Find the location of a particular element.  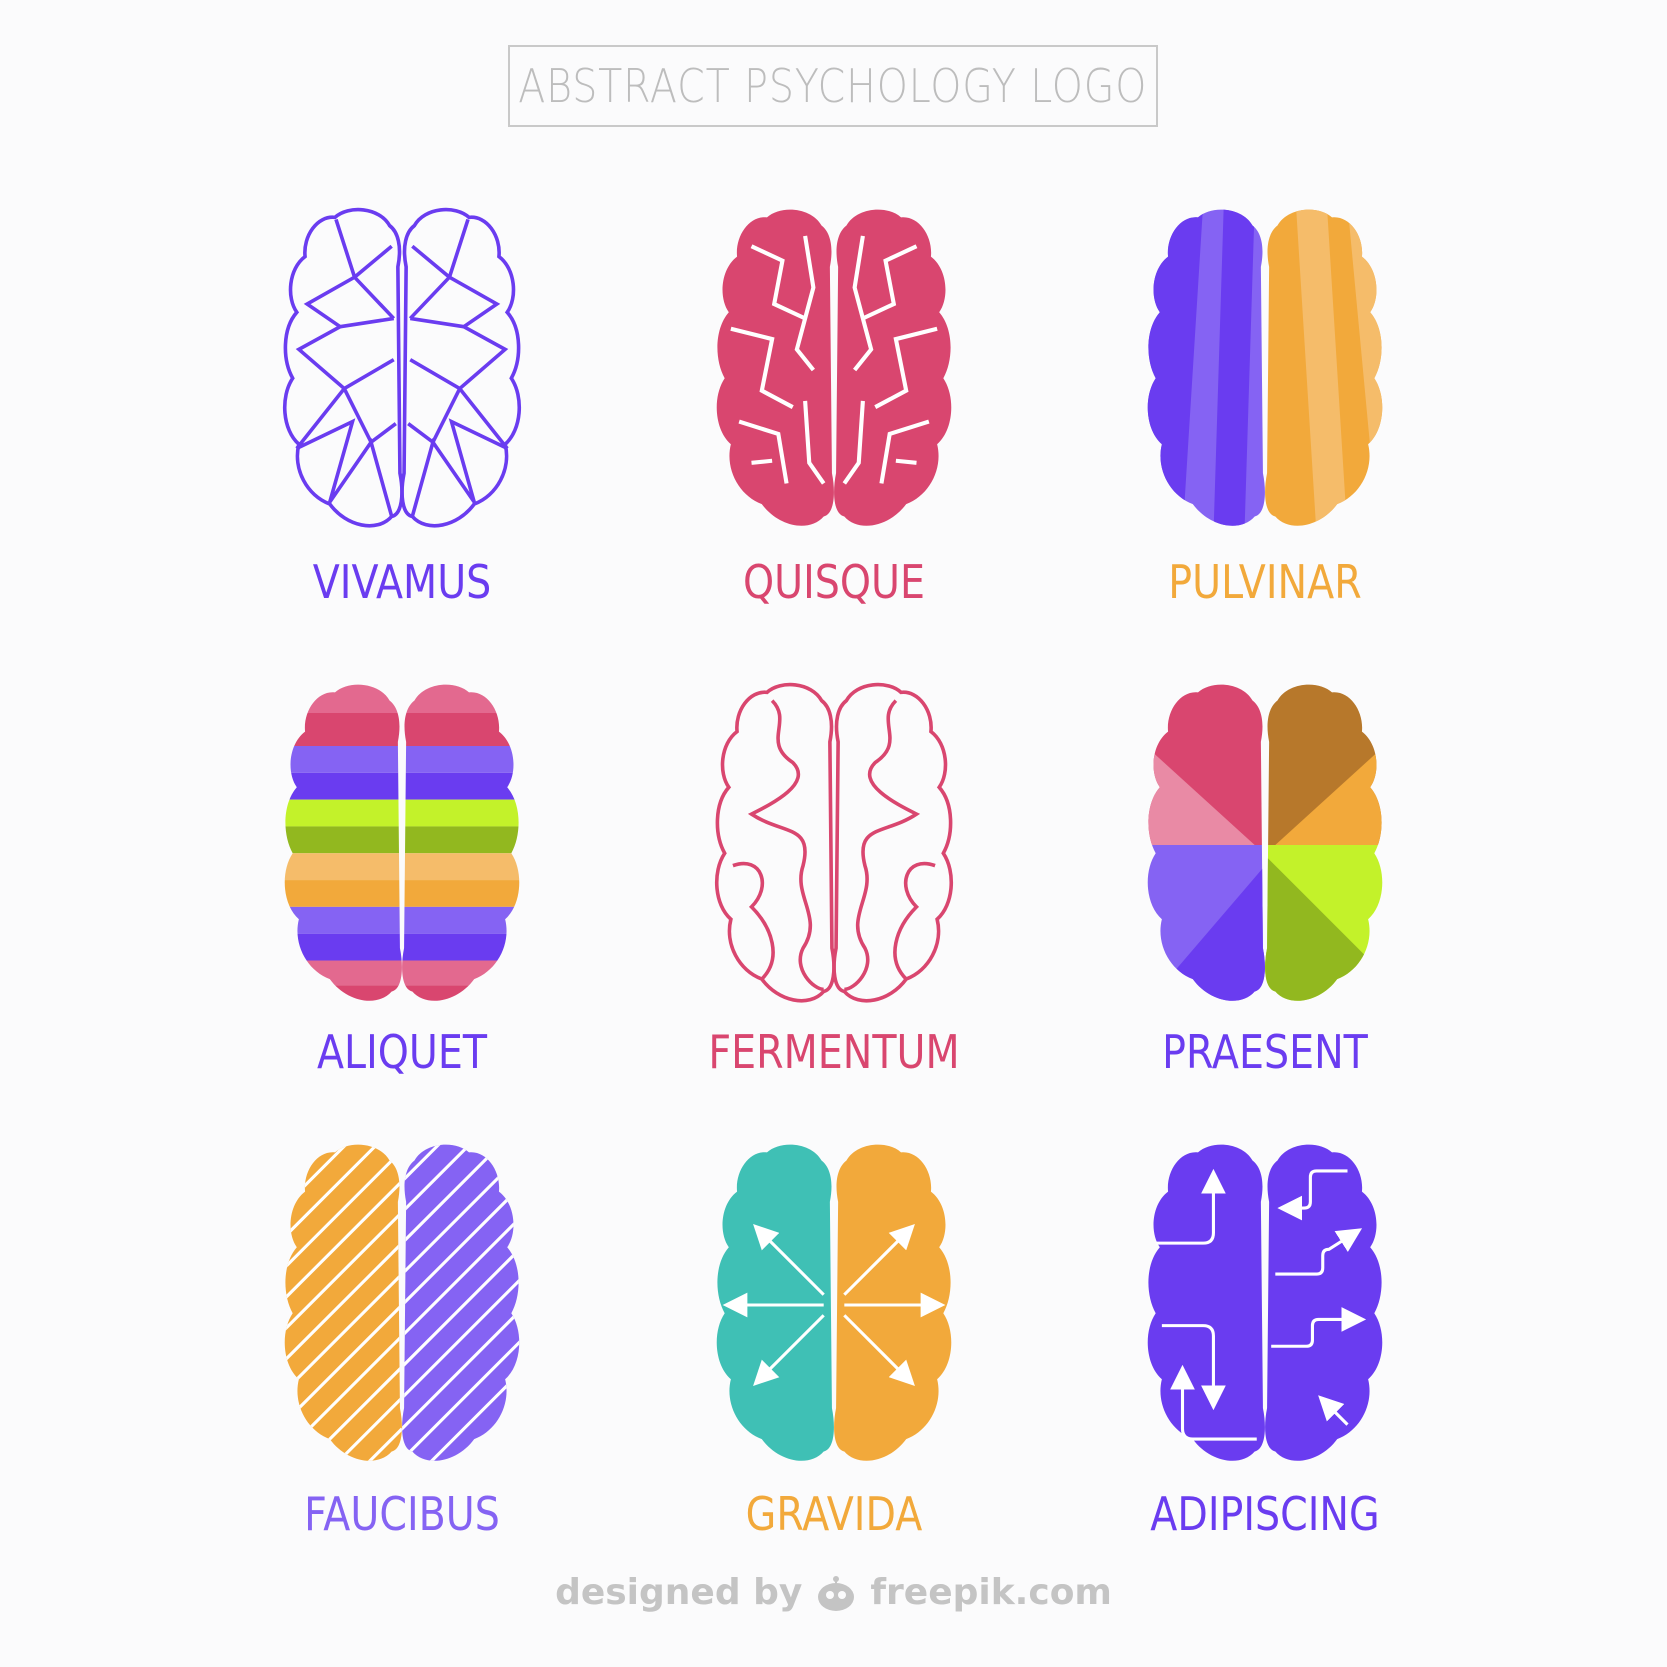

logo-label: GRAVIDA is located at coordinates (834, 1514).